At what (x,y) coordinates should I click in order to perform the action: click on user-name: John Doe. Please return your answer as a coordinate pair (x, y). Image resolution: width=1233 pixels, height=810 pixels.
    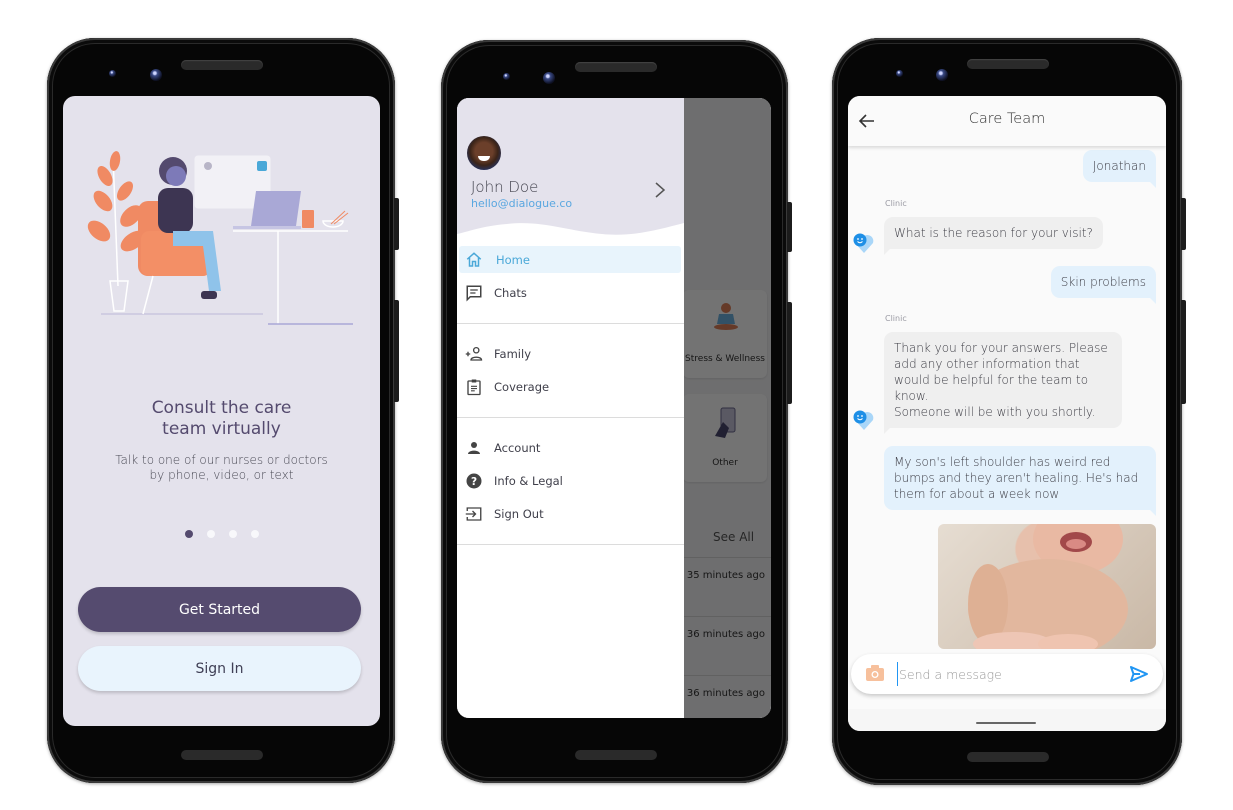
    Looking at the image, I should click on (505, 187).